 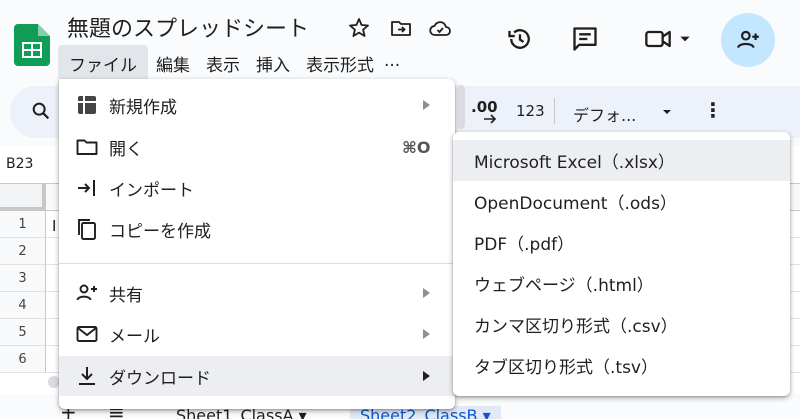 I want to click on row-header-6: 6, so click(x=23, y=359).